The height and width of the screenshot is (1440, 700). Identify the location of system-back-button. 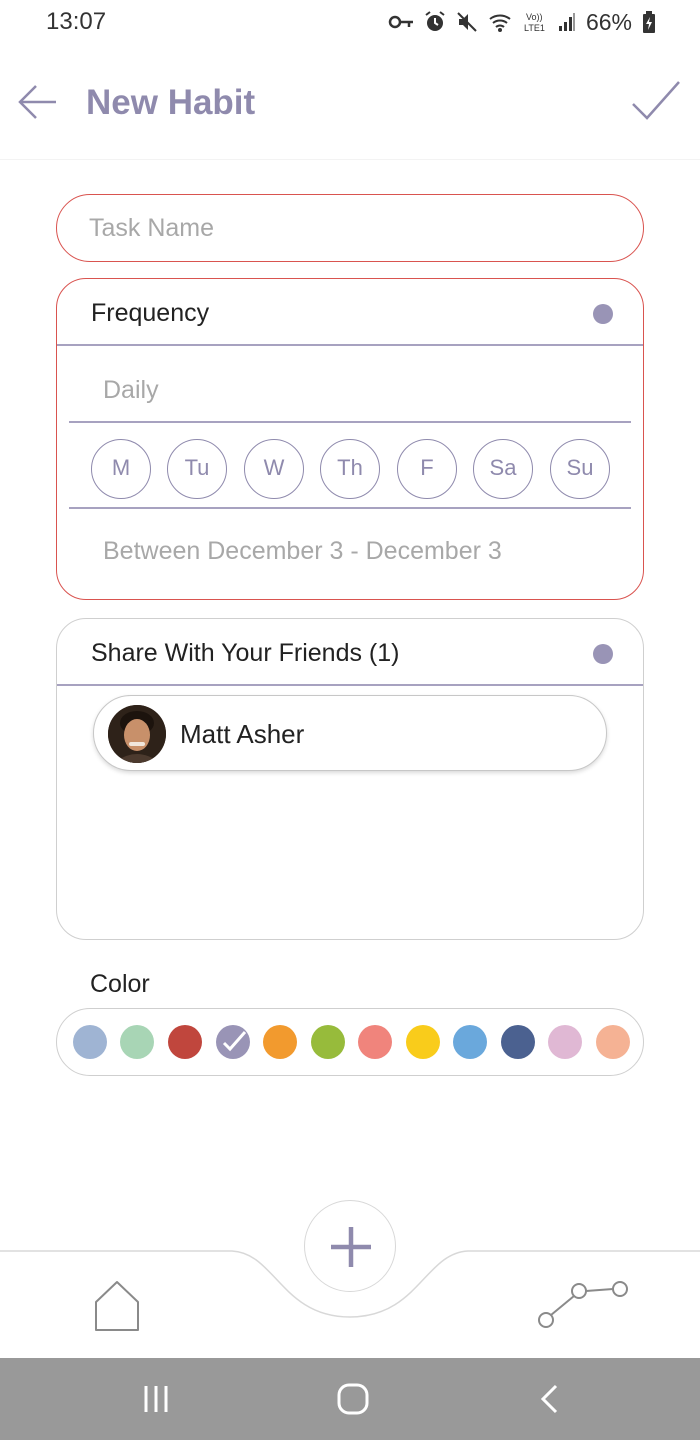
(550, 1399).